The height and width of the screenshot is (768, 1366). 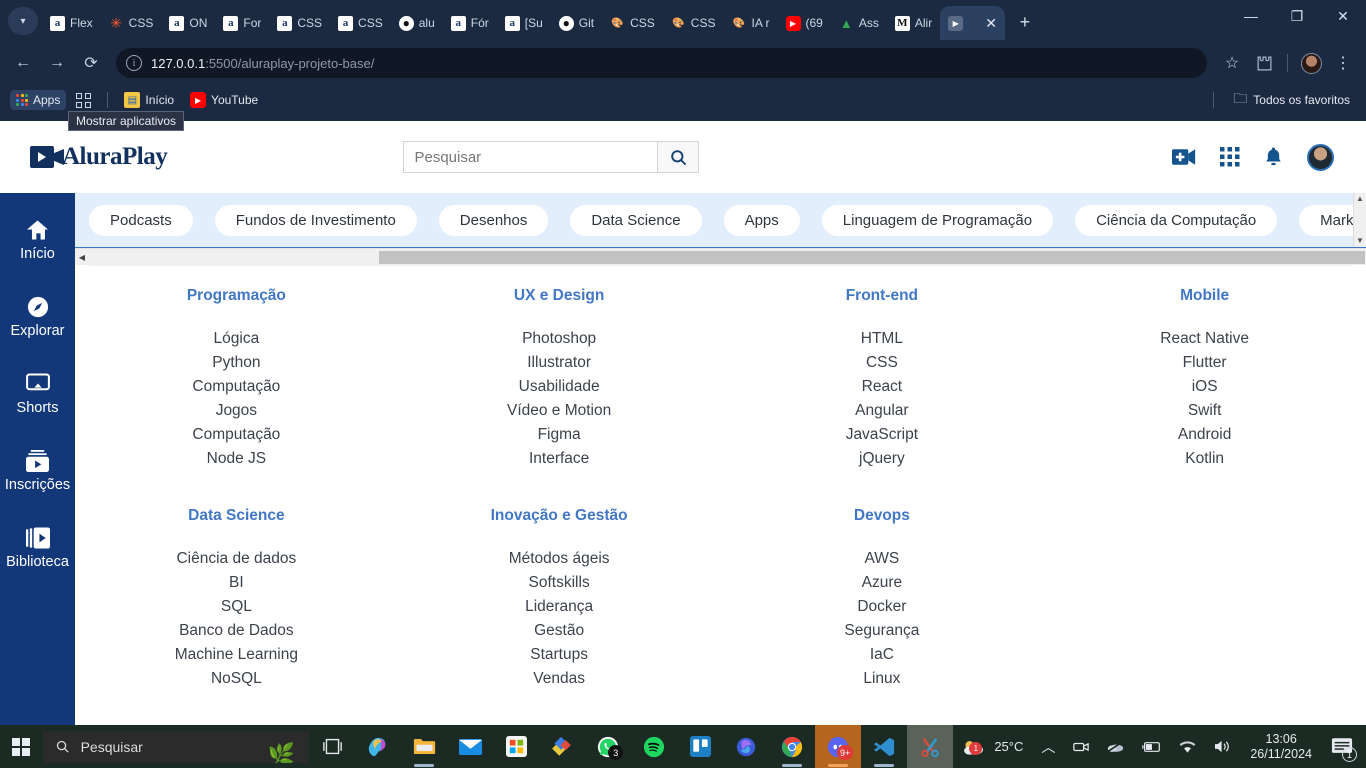 I want to click on browser-tab: a CSS, so click(x=299, y=23).